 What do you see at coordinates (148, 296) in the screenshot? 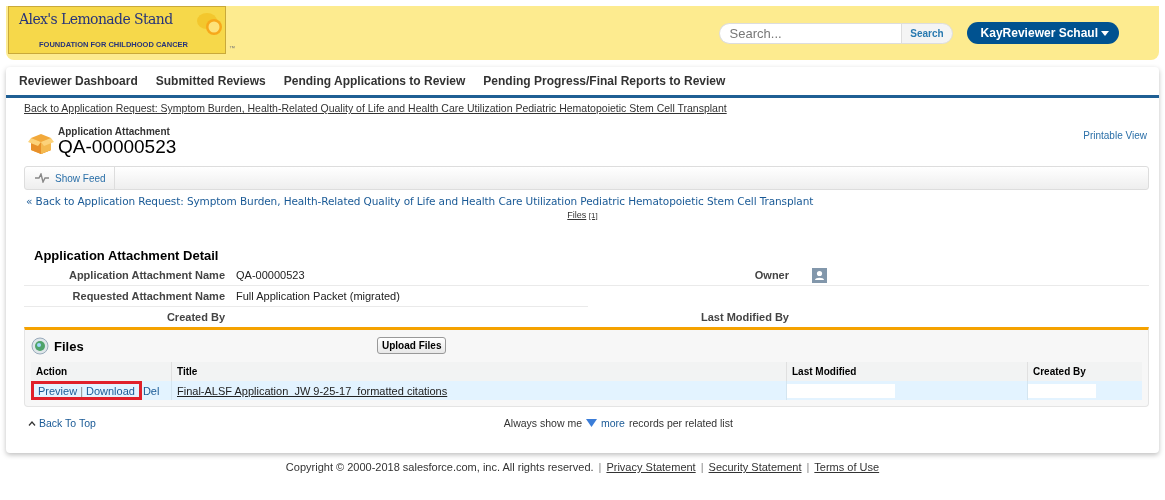
I see `field-label: Requested Attachment Name` at bounding box center [148, 296].